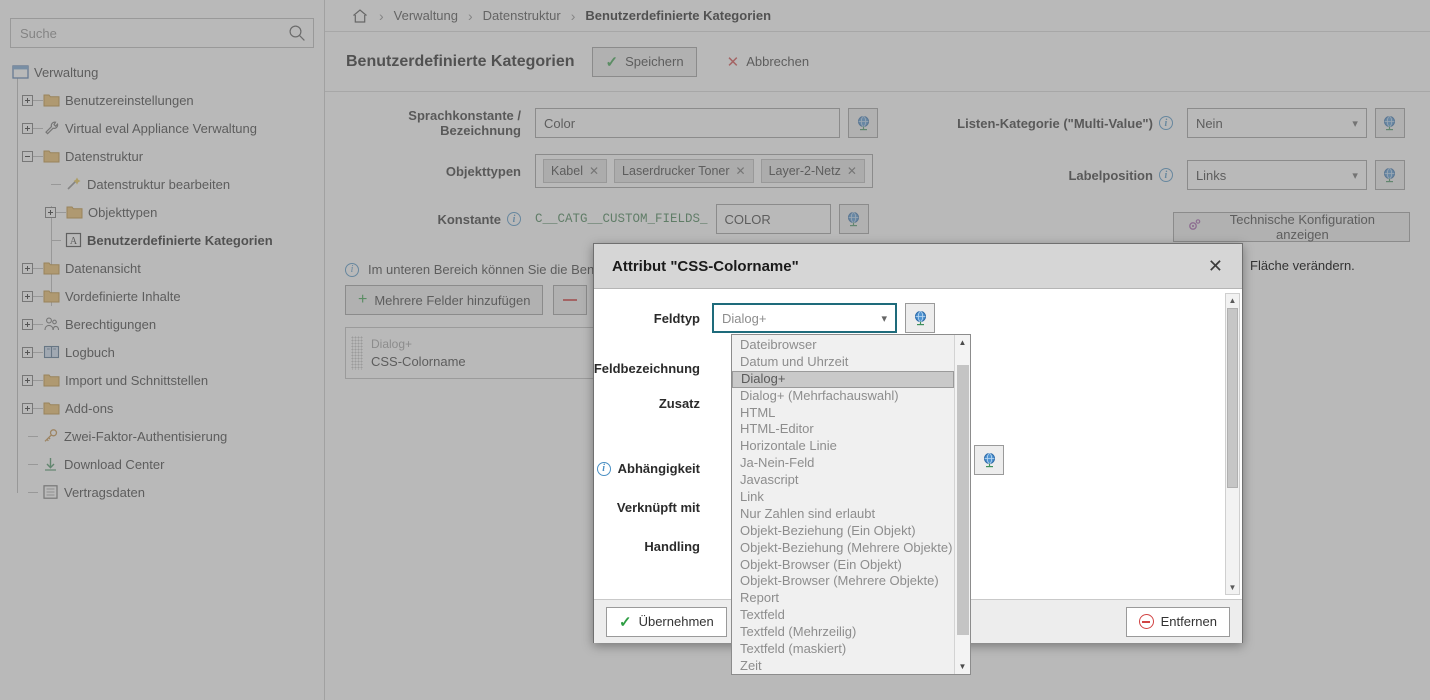 This screenshot has height=700, width=1430. I want to click on sidebar-item-download-center: Download Center, so click(167, 464).